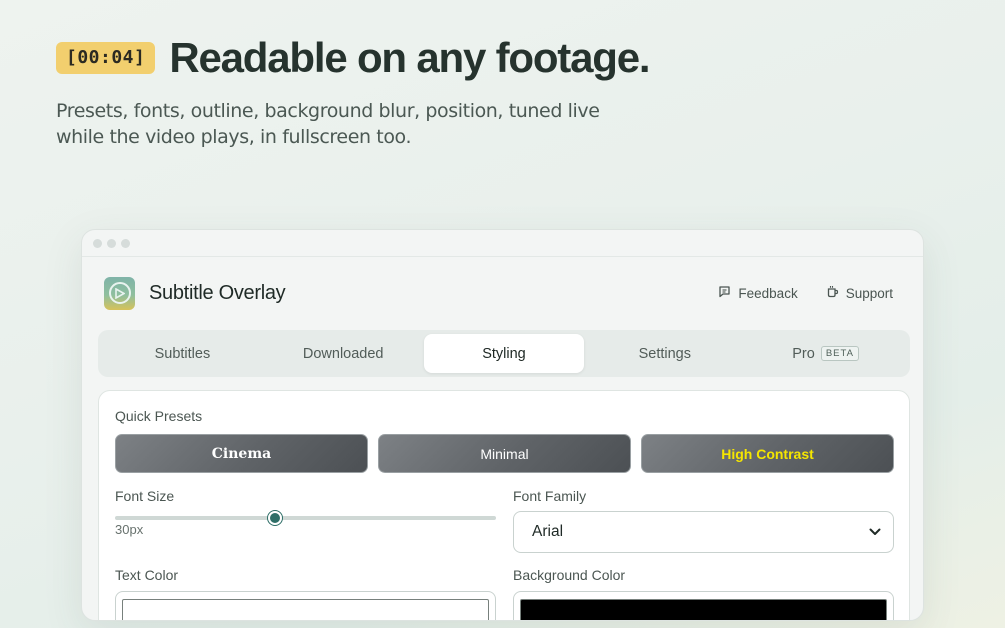  I want to click on font-family-value: Arial, so click(548, 531).